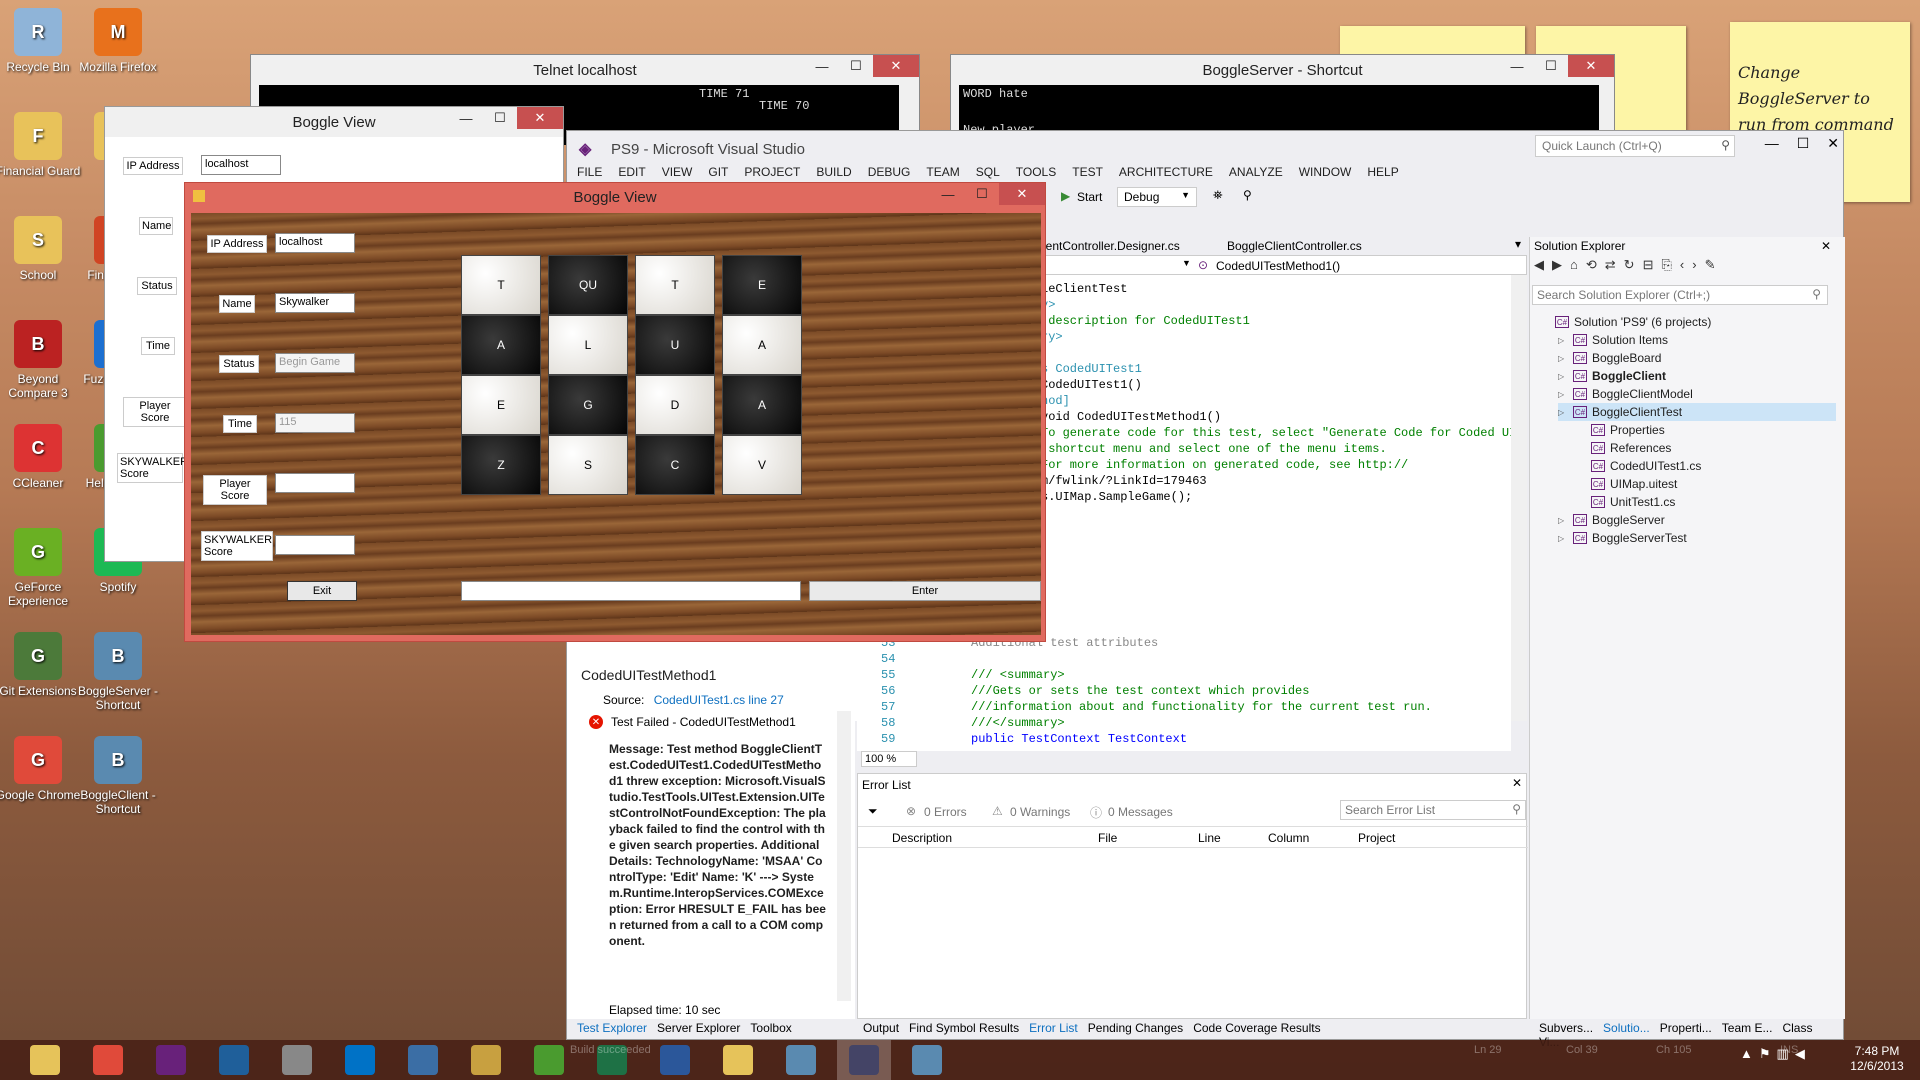 The image size is (1920, 1080). What do you see at coordinates (501, 465) in the screenshot?
I see `boggle-tile: Z` at bounding box center [501, 465].